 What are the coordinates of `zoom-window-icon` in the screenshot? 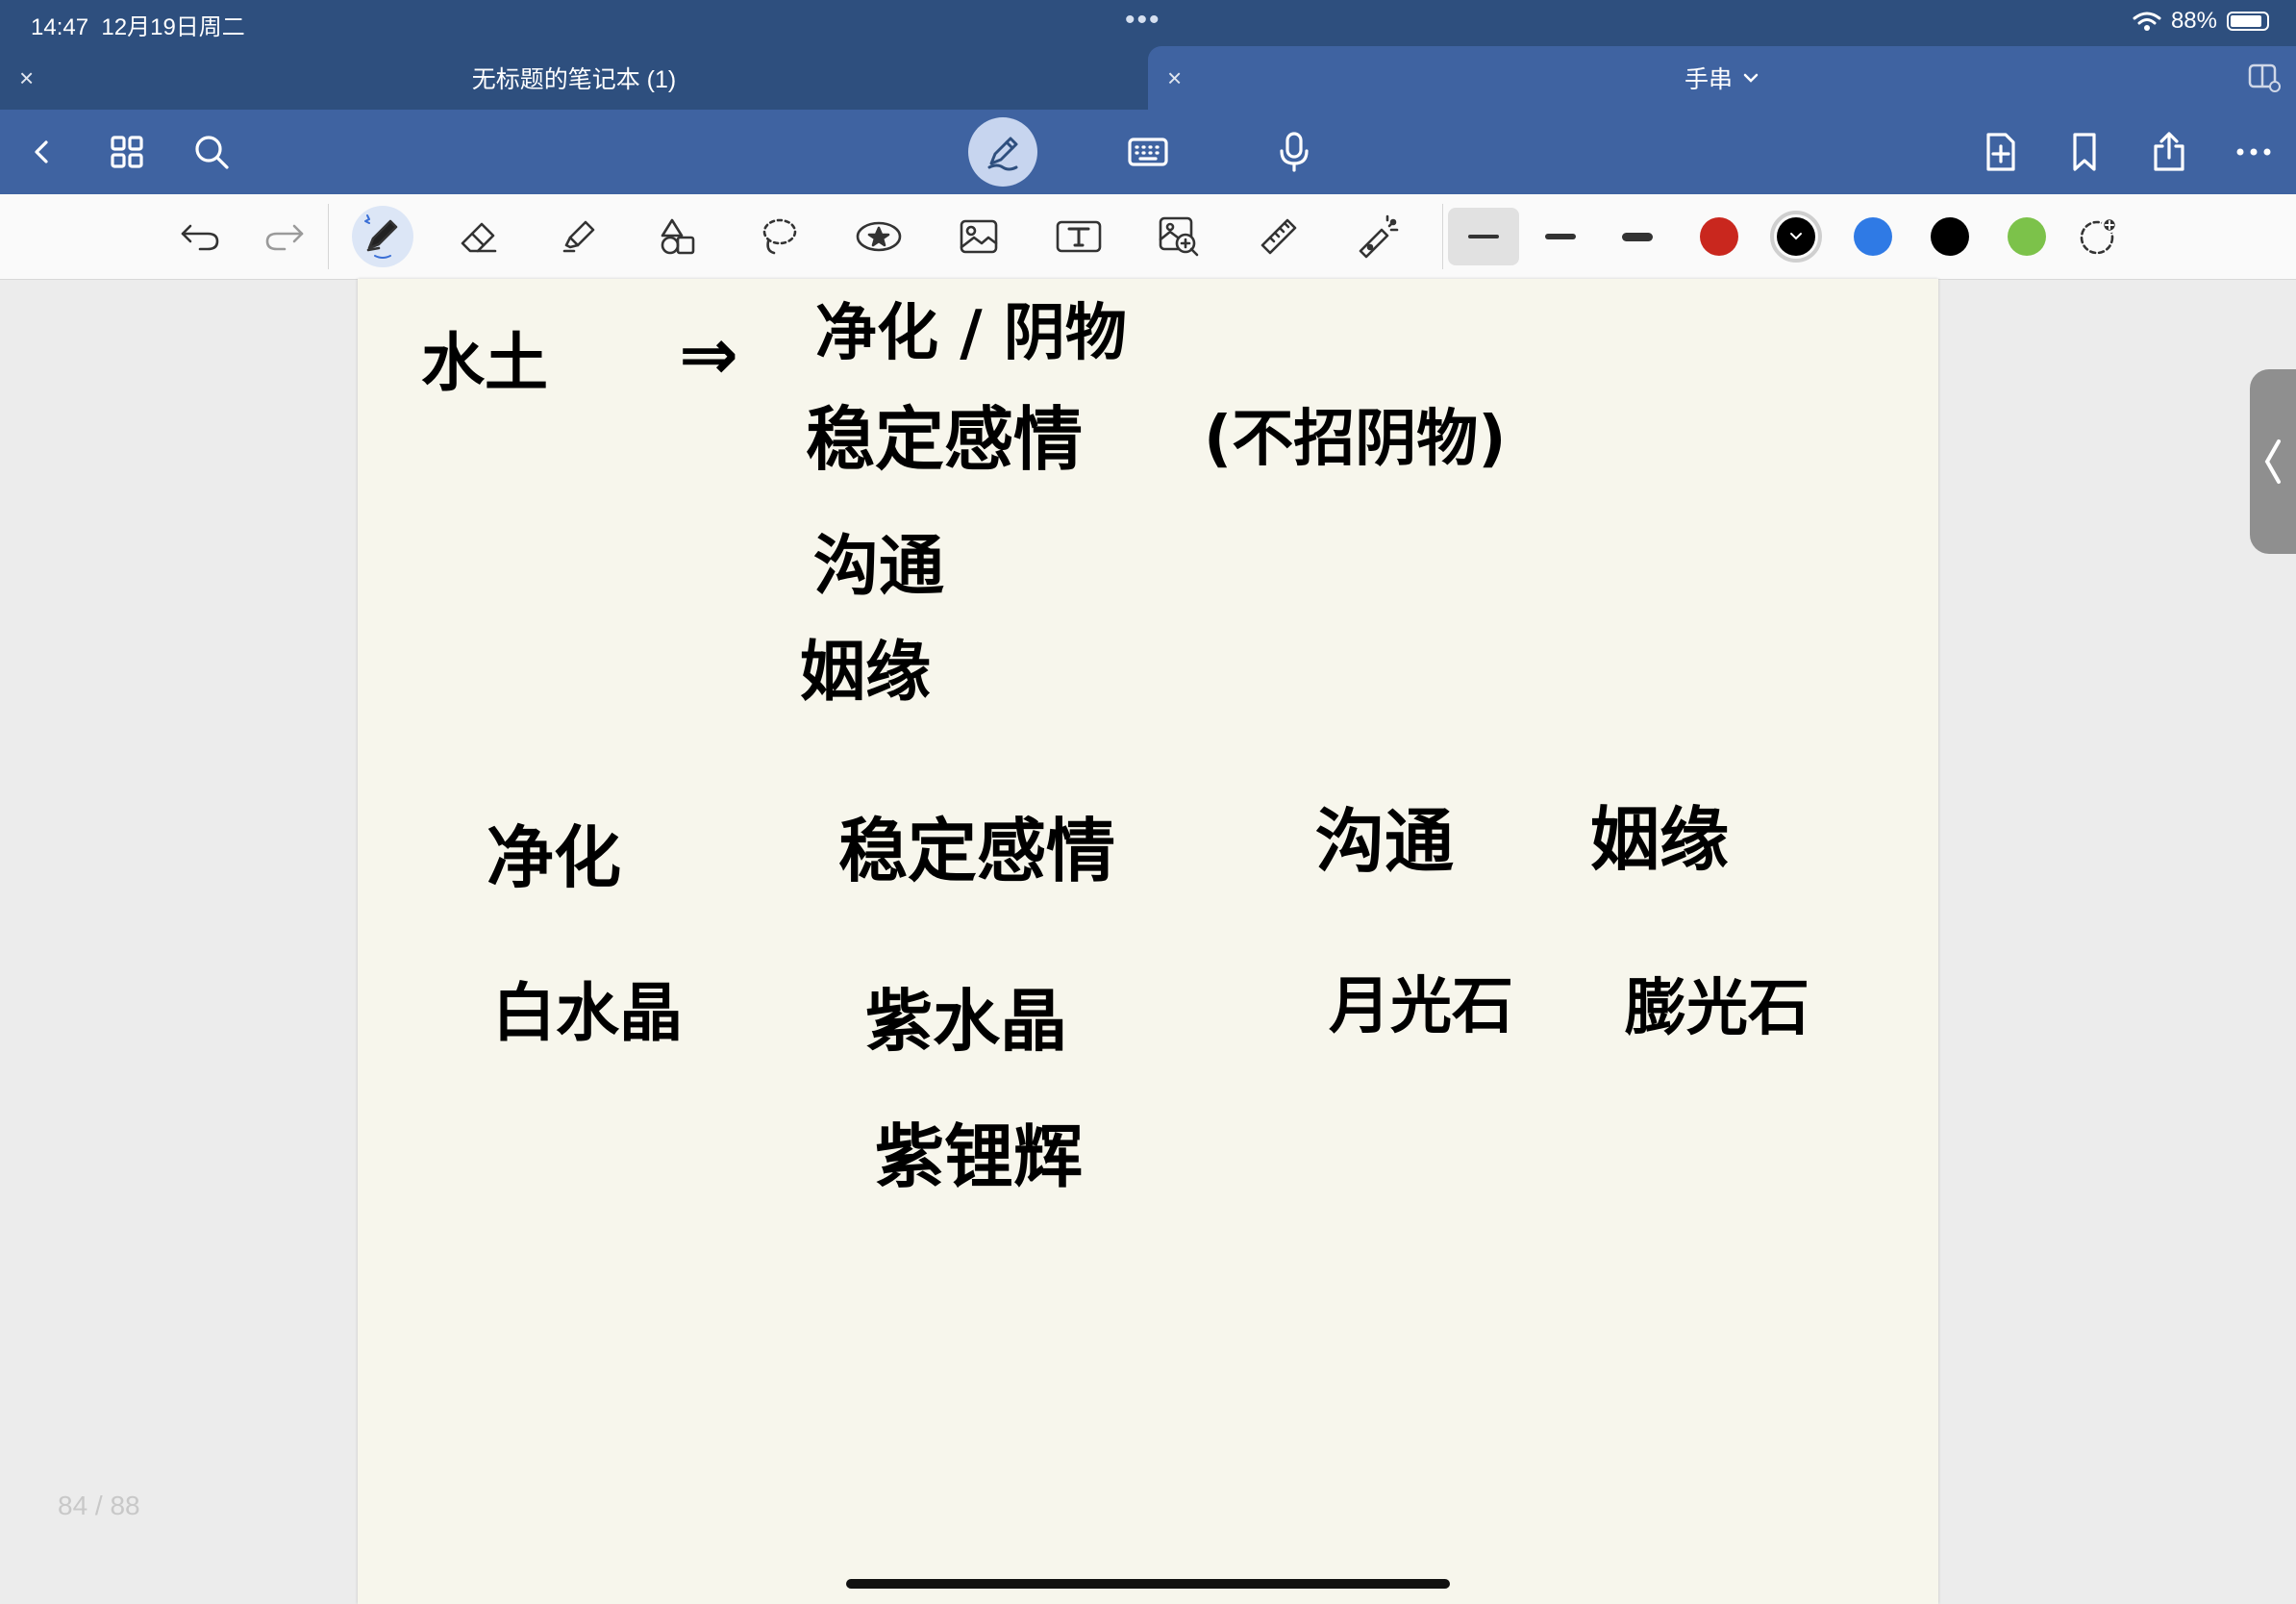 It's located at (1179, 236).